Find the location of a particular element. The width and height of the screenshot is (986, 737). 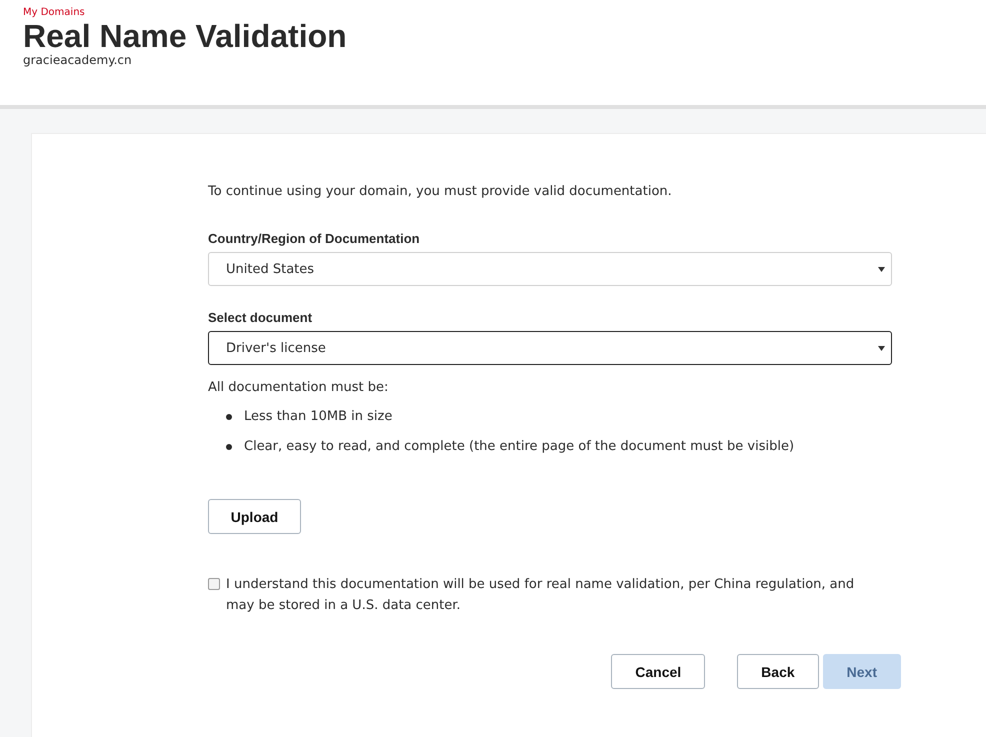

field-label: Select document is located at coordinates (261, 317).